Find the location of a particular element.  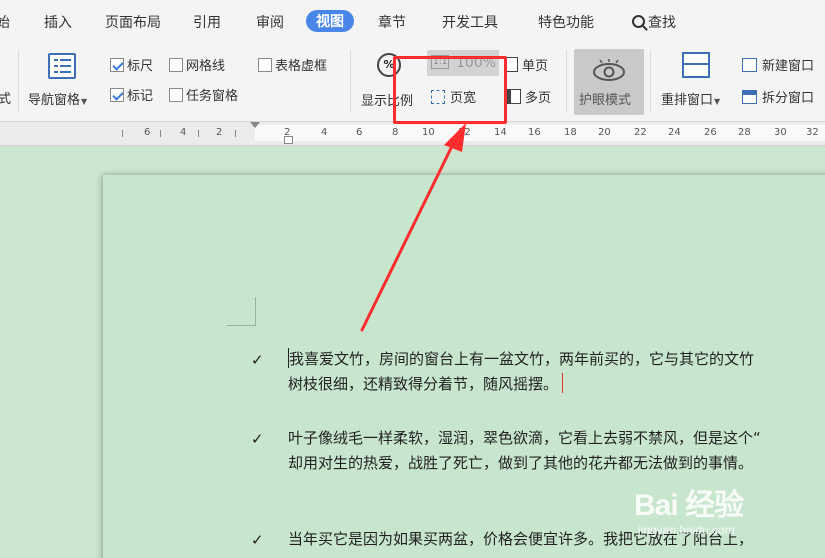

ruler-number: 14 is located at coordinates (500, 132).